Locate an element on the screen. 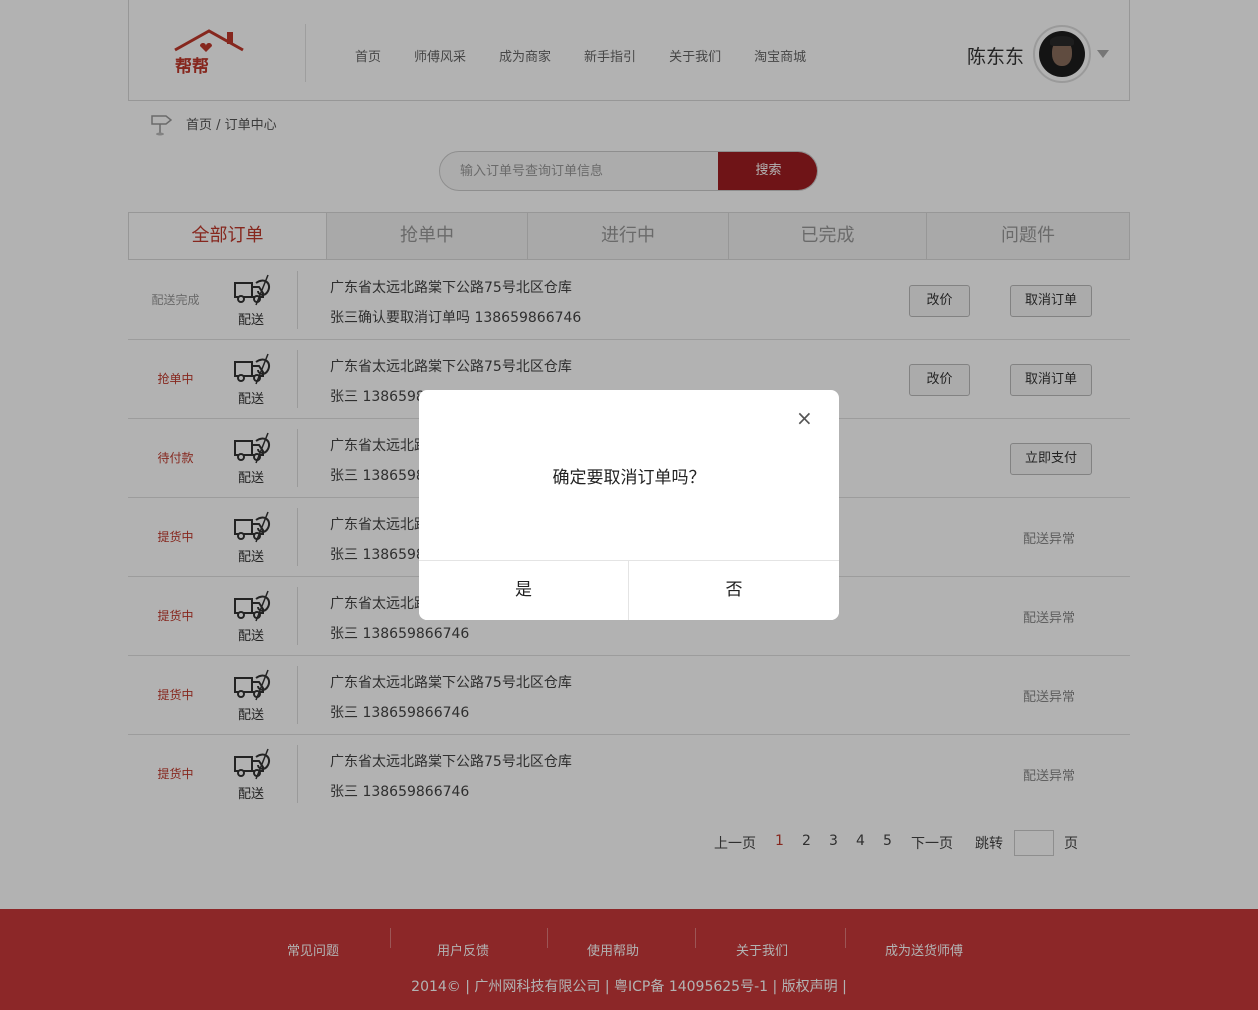 This screenshot has height=1010, width=1258. dialog-actions: 是 否 is located at coordinates (629, 590).